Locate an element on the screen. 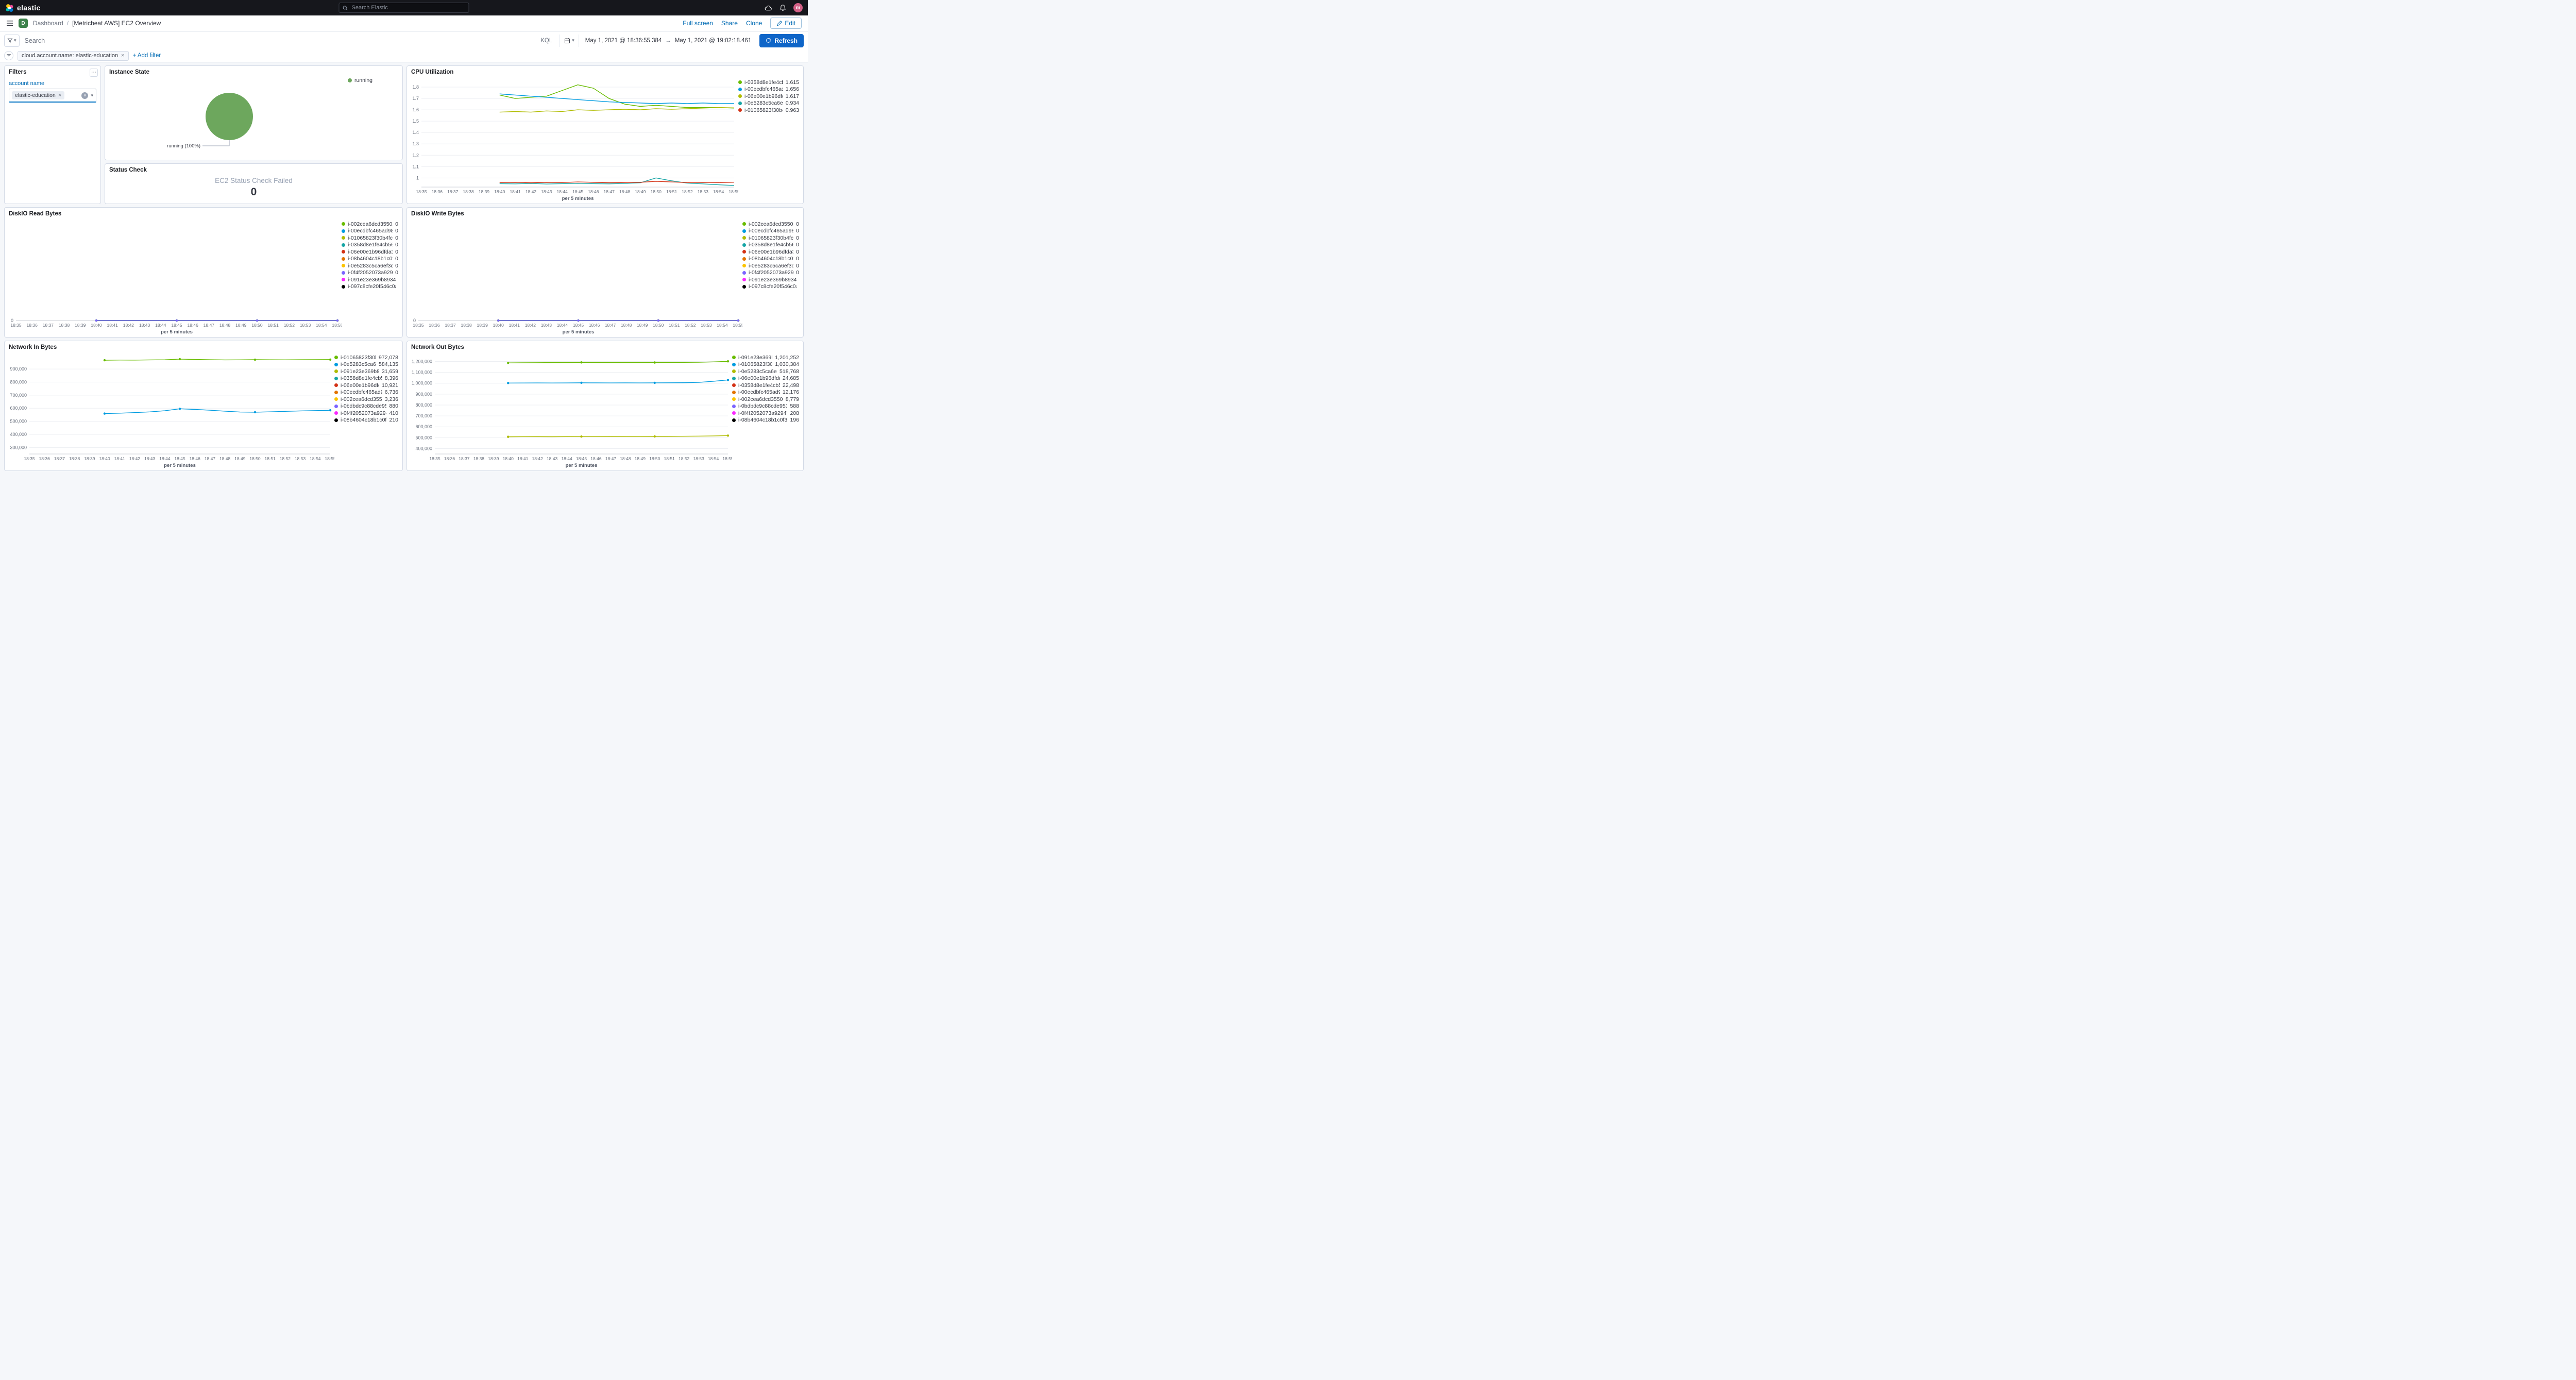 The width and height of the screenshot is (2576, 1380). legend-item: i-002cea6dcd35502f78,779 is located at coordinates (766, 399).